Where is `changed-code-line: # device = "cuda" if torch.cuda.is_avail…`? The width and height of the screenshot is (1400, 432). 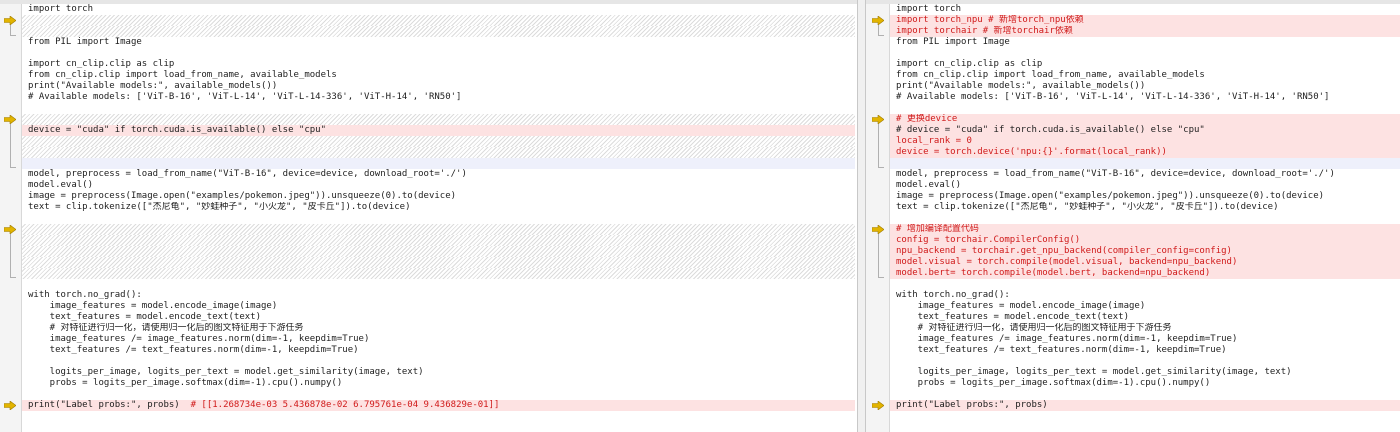 changed-code-line: # device = "cuda" if torch.cuda.is_avail… is located at coordinates (1145, 130).